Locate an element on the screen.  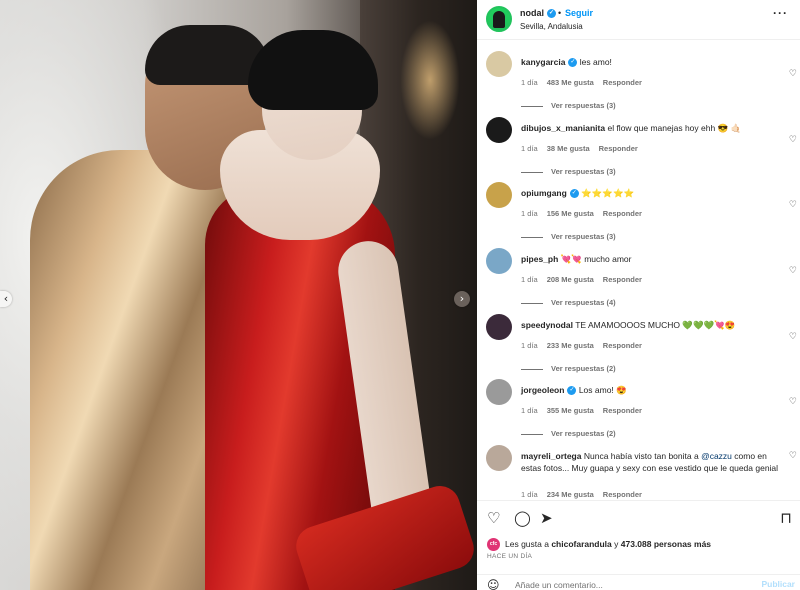
comment-likes: 234 Me gusta is located at coordinates (570, 494).